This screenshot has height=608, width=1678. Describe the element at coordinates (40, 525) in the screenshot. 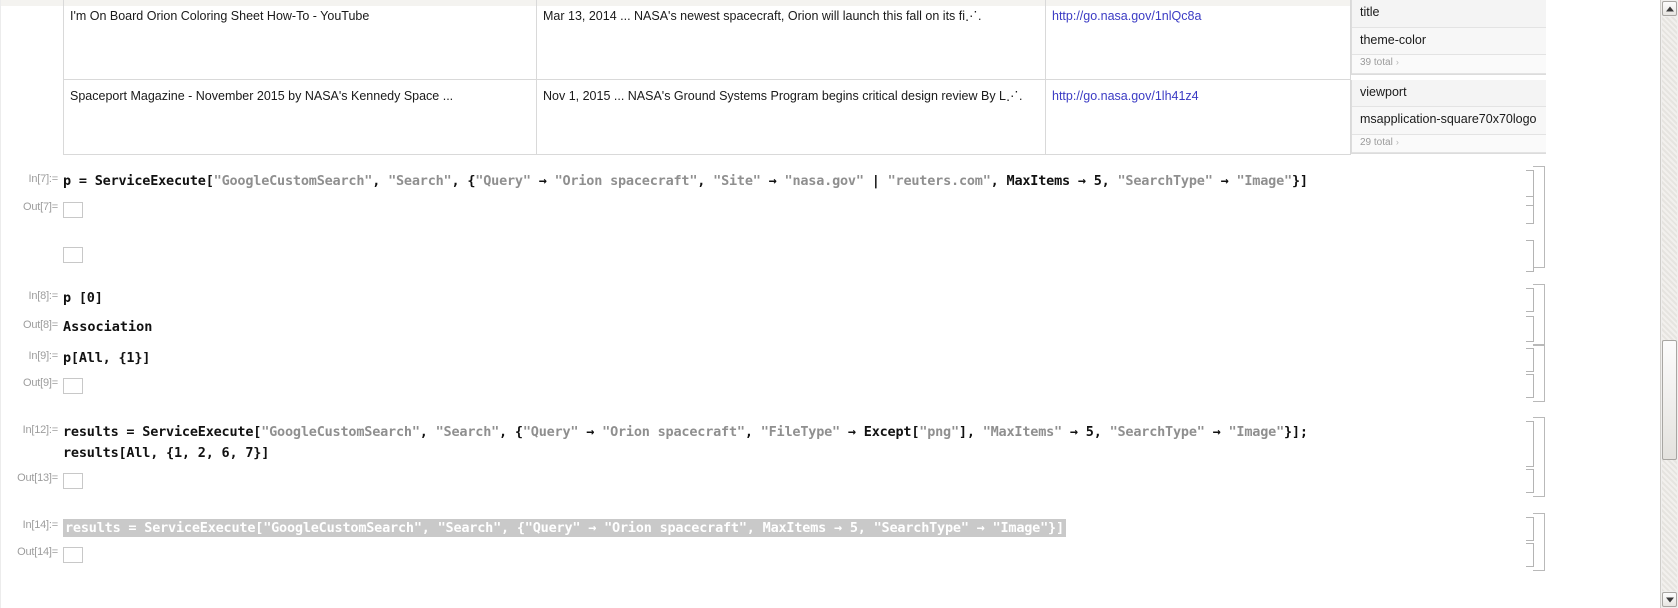

I see `cell-label-in14: In[14]:=` at that location.